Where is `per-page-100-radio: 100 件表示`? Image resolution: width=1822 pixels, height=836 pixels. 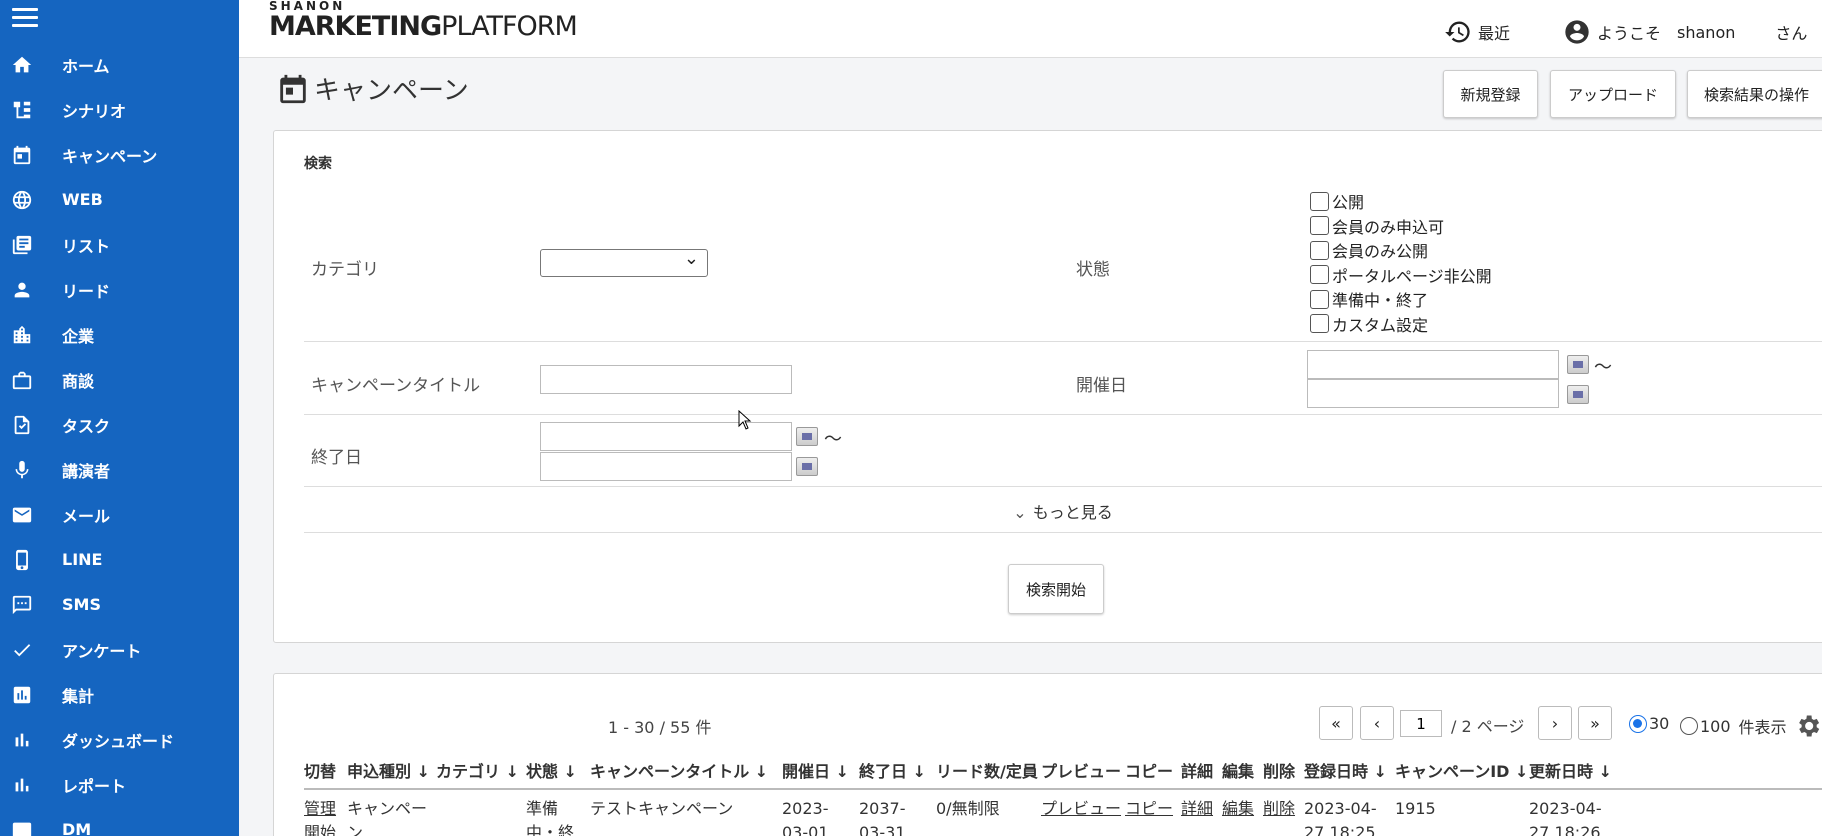 per-page-100-radio: 100 件表示 is located at coordinates (1733, 726).